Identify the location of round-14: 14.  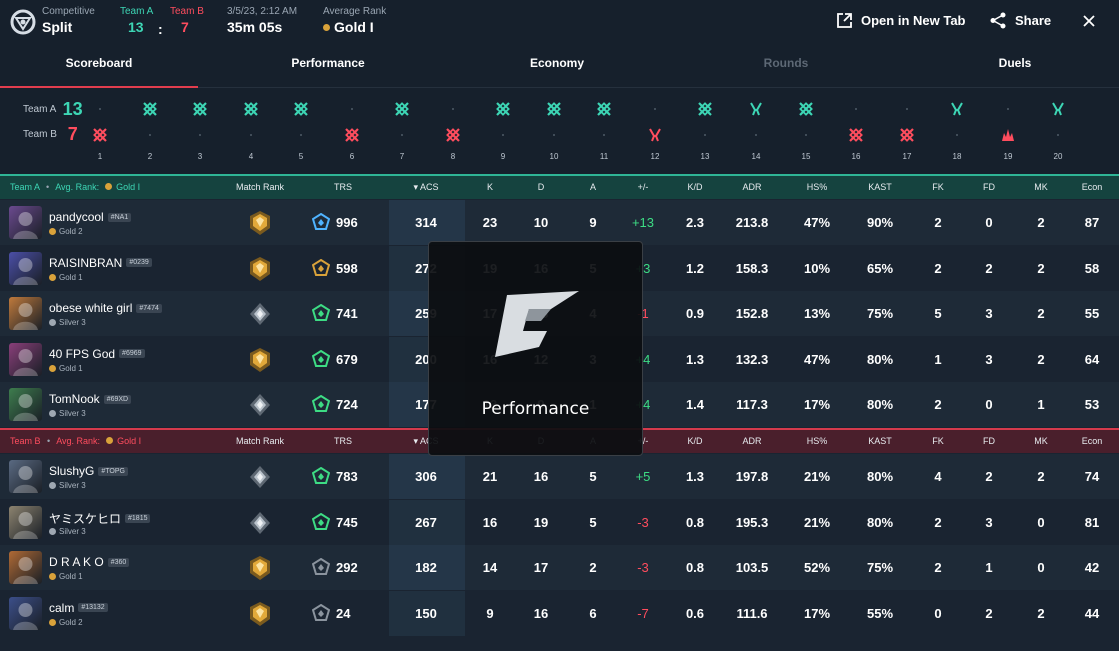
(756, 131).